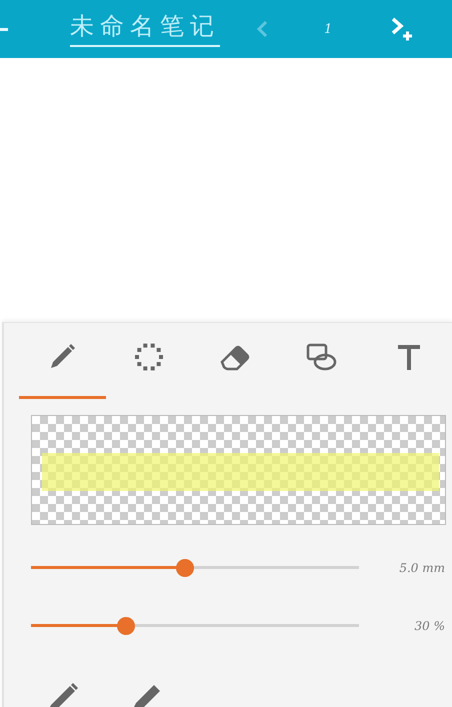  Describe the element at coordinates (421, 568) in the screenshot. I see `slider-reading: 5.0 mm` at that location.